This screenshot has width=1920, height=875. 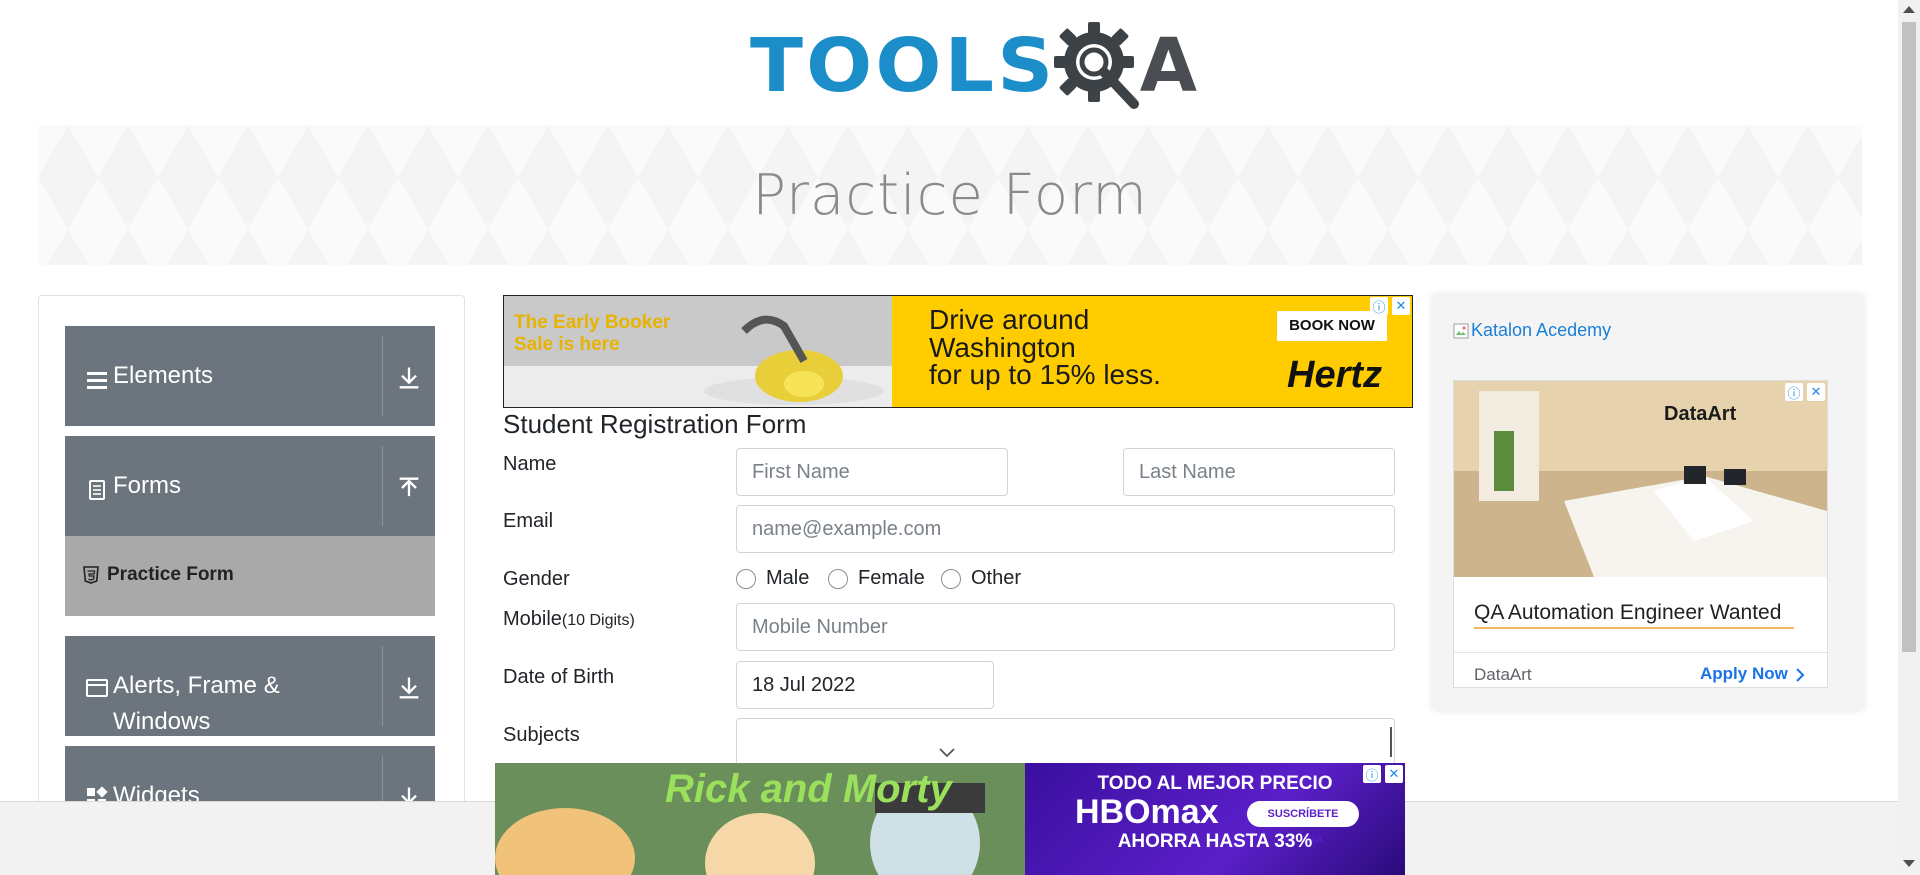 What do you see at coordinates (163, 375) in the screenshot?
I see `sidebar-group-label: Elements` at bounding box center [163, 375].